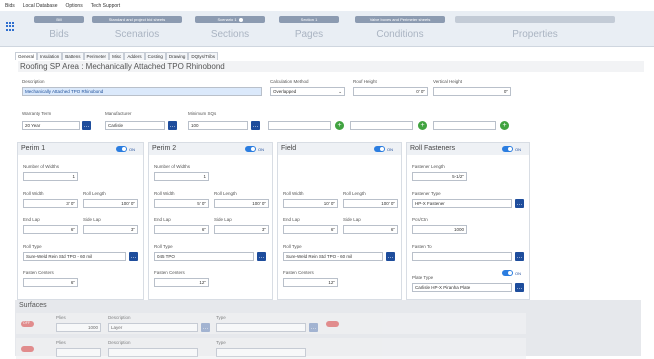  What do you see at coordinates (59, 29) in the screenshot?
I see `ribbon-tab-bids: Bill Bids` at bounding box center [59, 29].